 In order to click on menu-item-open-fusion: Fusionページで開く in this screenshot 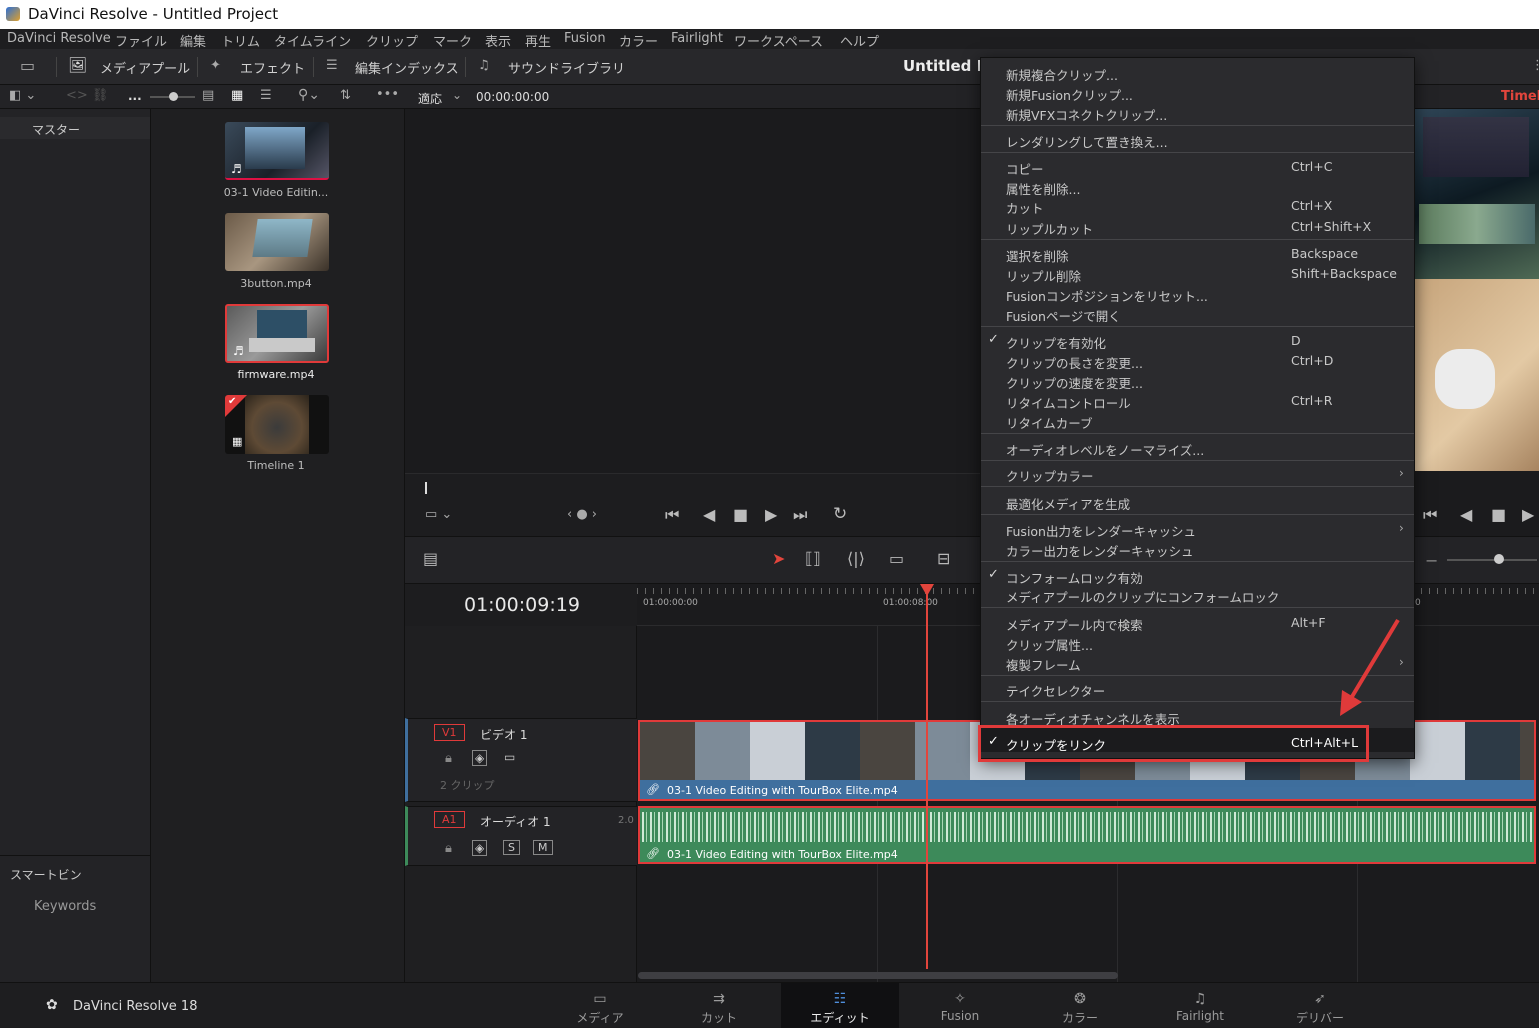, I will do `click(1063, 315)`.